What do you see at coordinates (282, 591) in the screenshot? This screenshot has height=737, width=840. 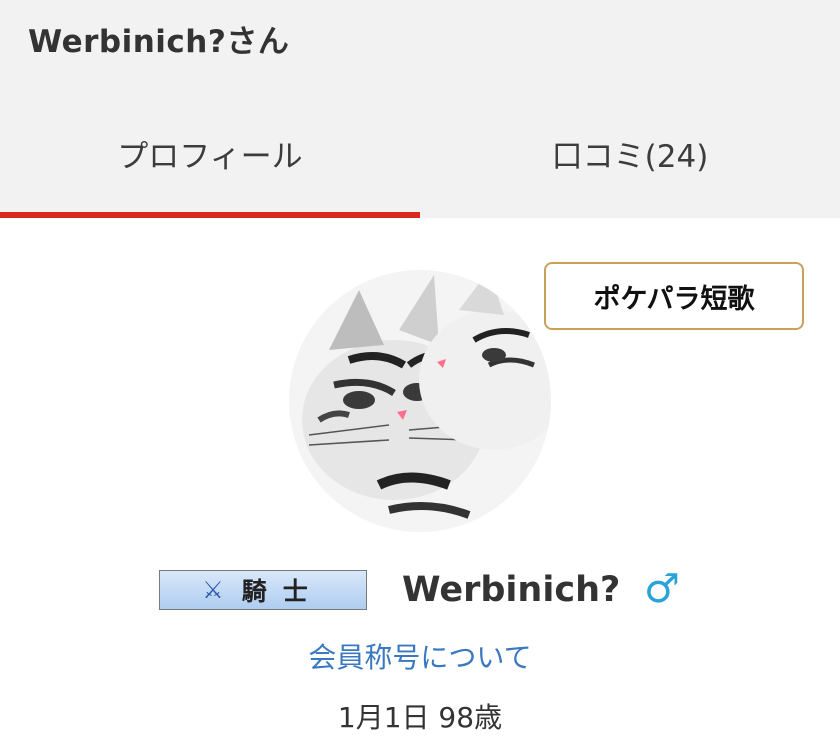 I see `member-title-label: 騎士` at bounding box center [282, 591].